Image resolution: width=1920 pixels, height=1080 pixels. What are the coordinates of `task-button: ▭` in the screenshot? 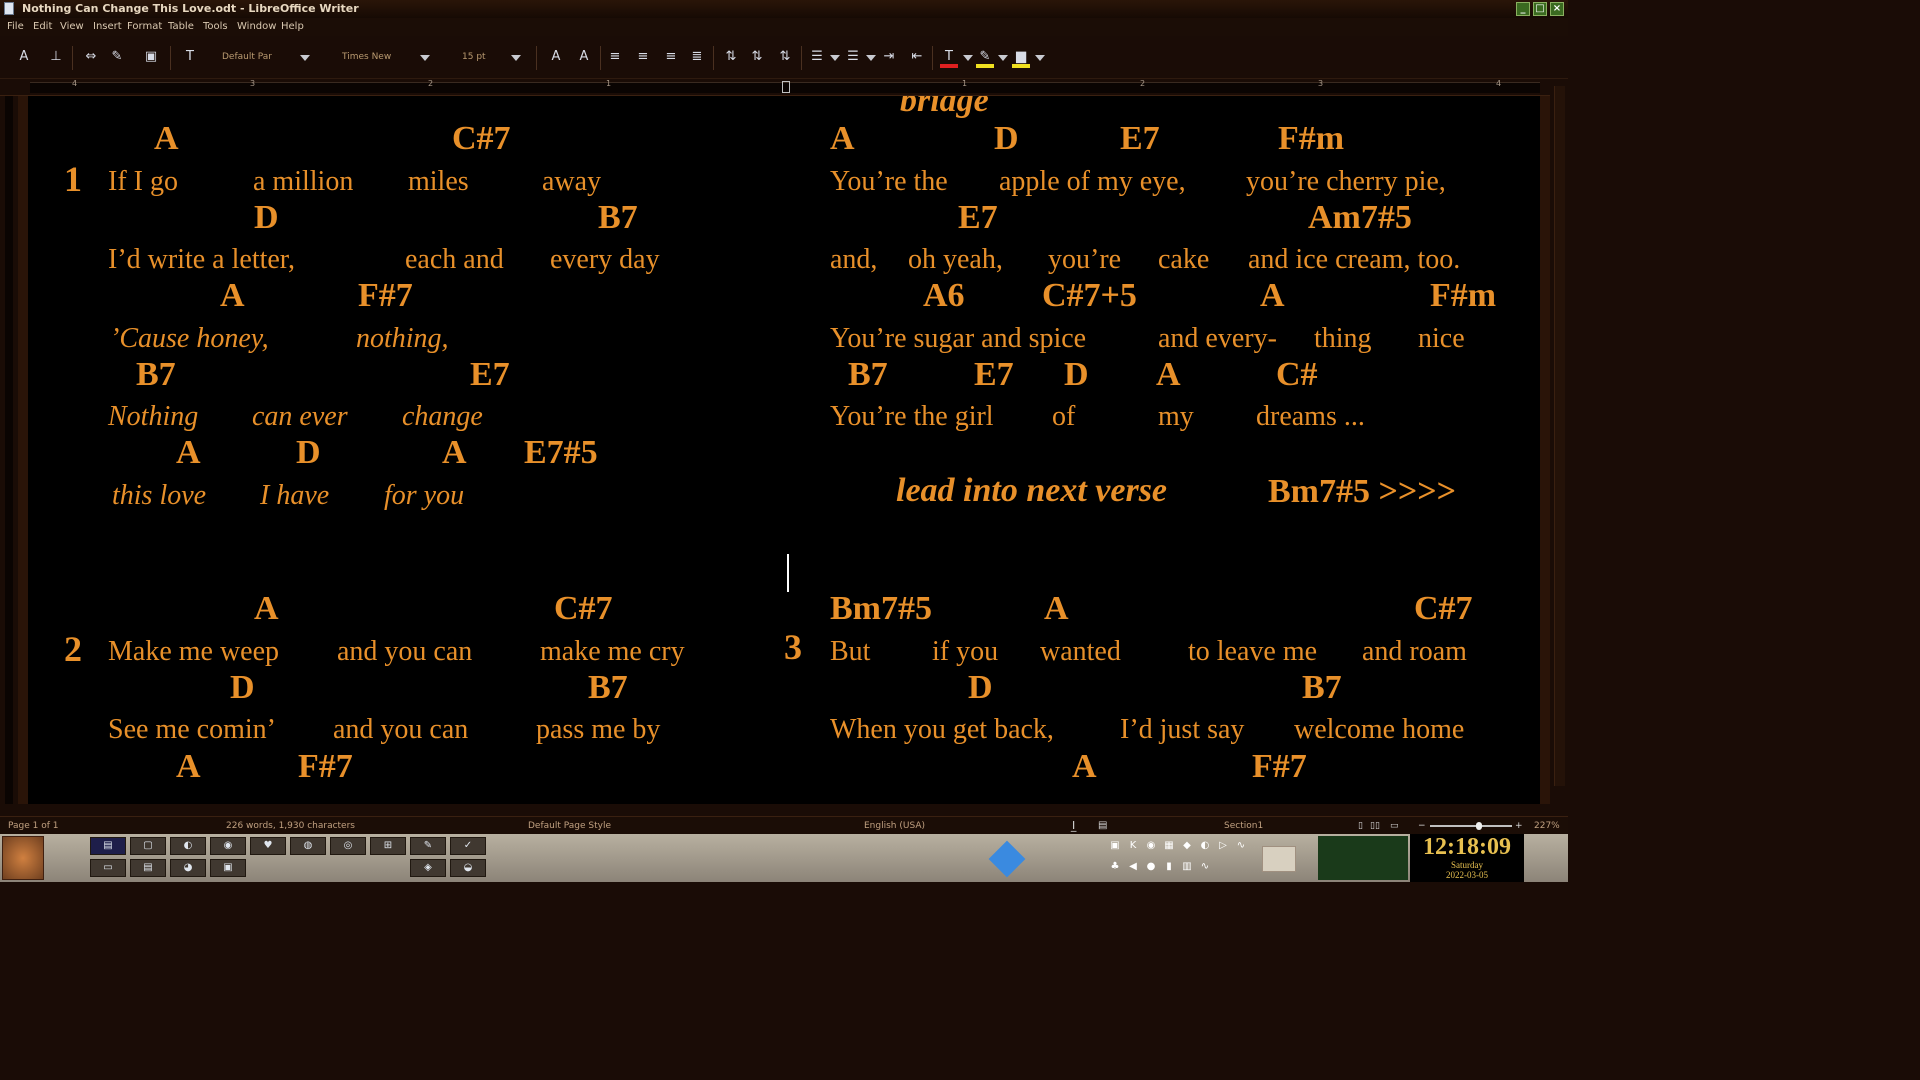 It's located at (108, 868).